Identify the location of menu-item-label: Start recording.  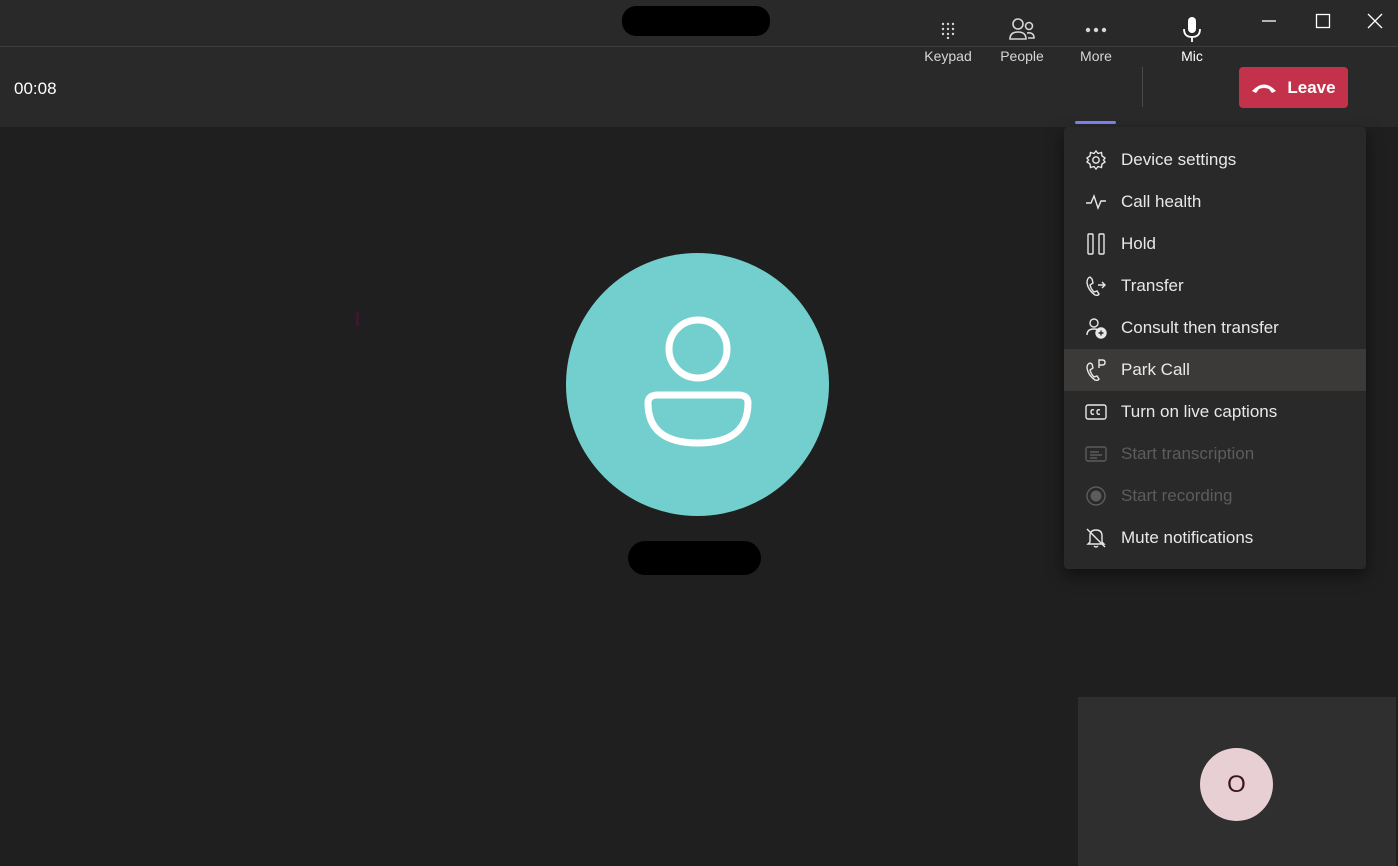
(1177, 495).